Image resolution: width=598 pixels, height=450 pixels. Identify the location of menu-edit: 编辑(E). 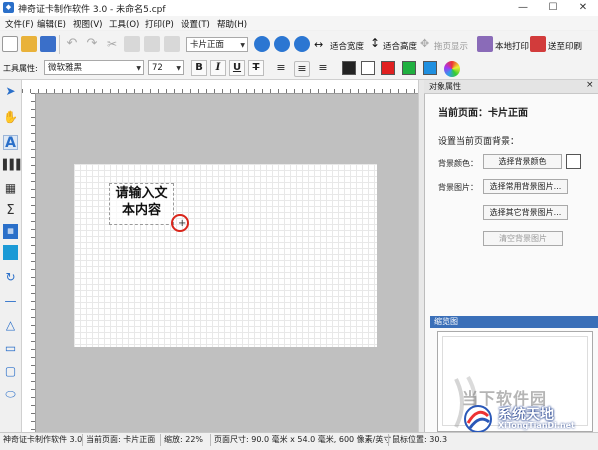
(51, 24).